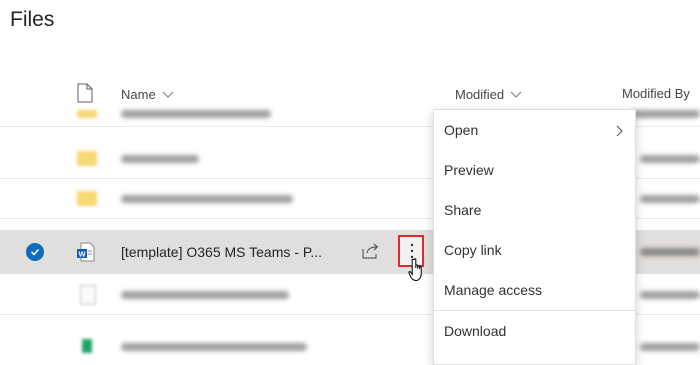  I want to click on document-icon, so click(88, 295).